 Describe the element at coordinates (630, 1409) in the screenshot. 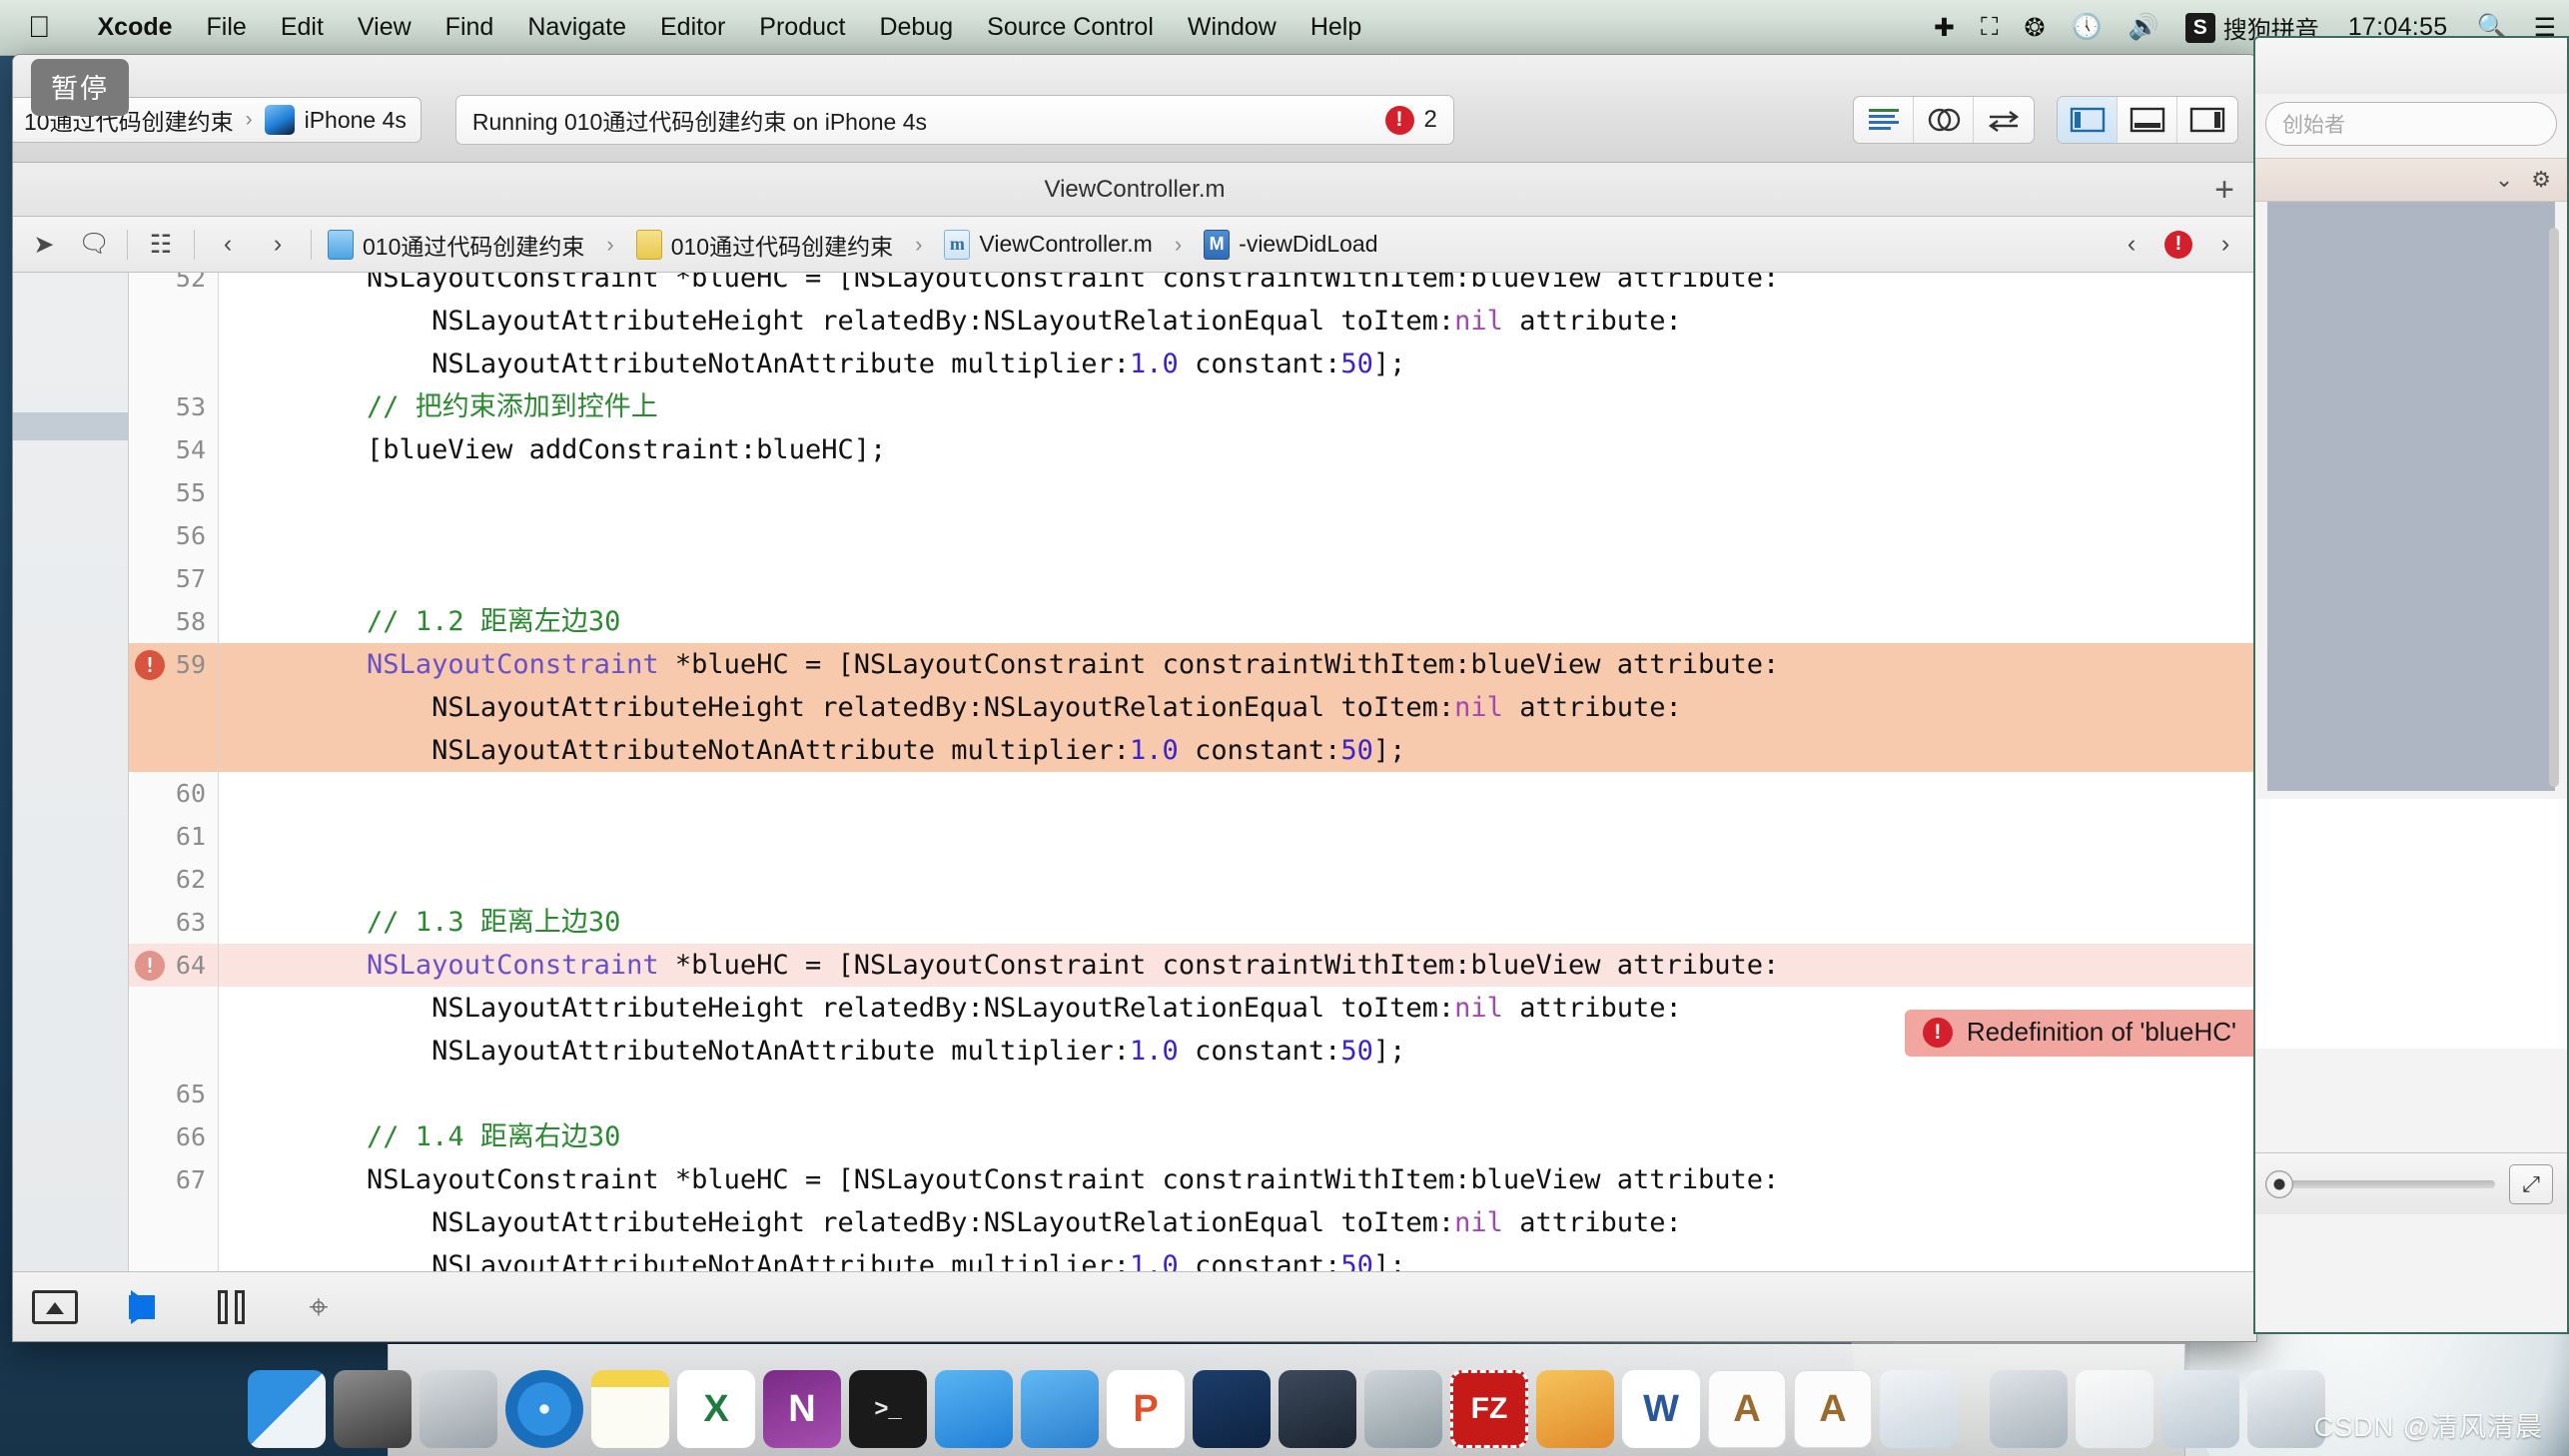

I see `stickies-icon` at that location.